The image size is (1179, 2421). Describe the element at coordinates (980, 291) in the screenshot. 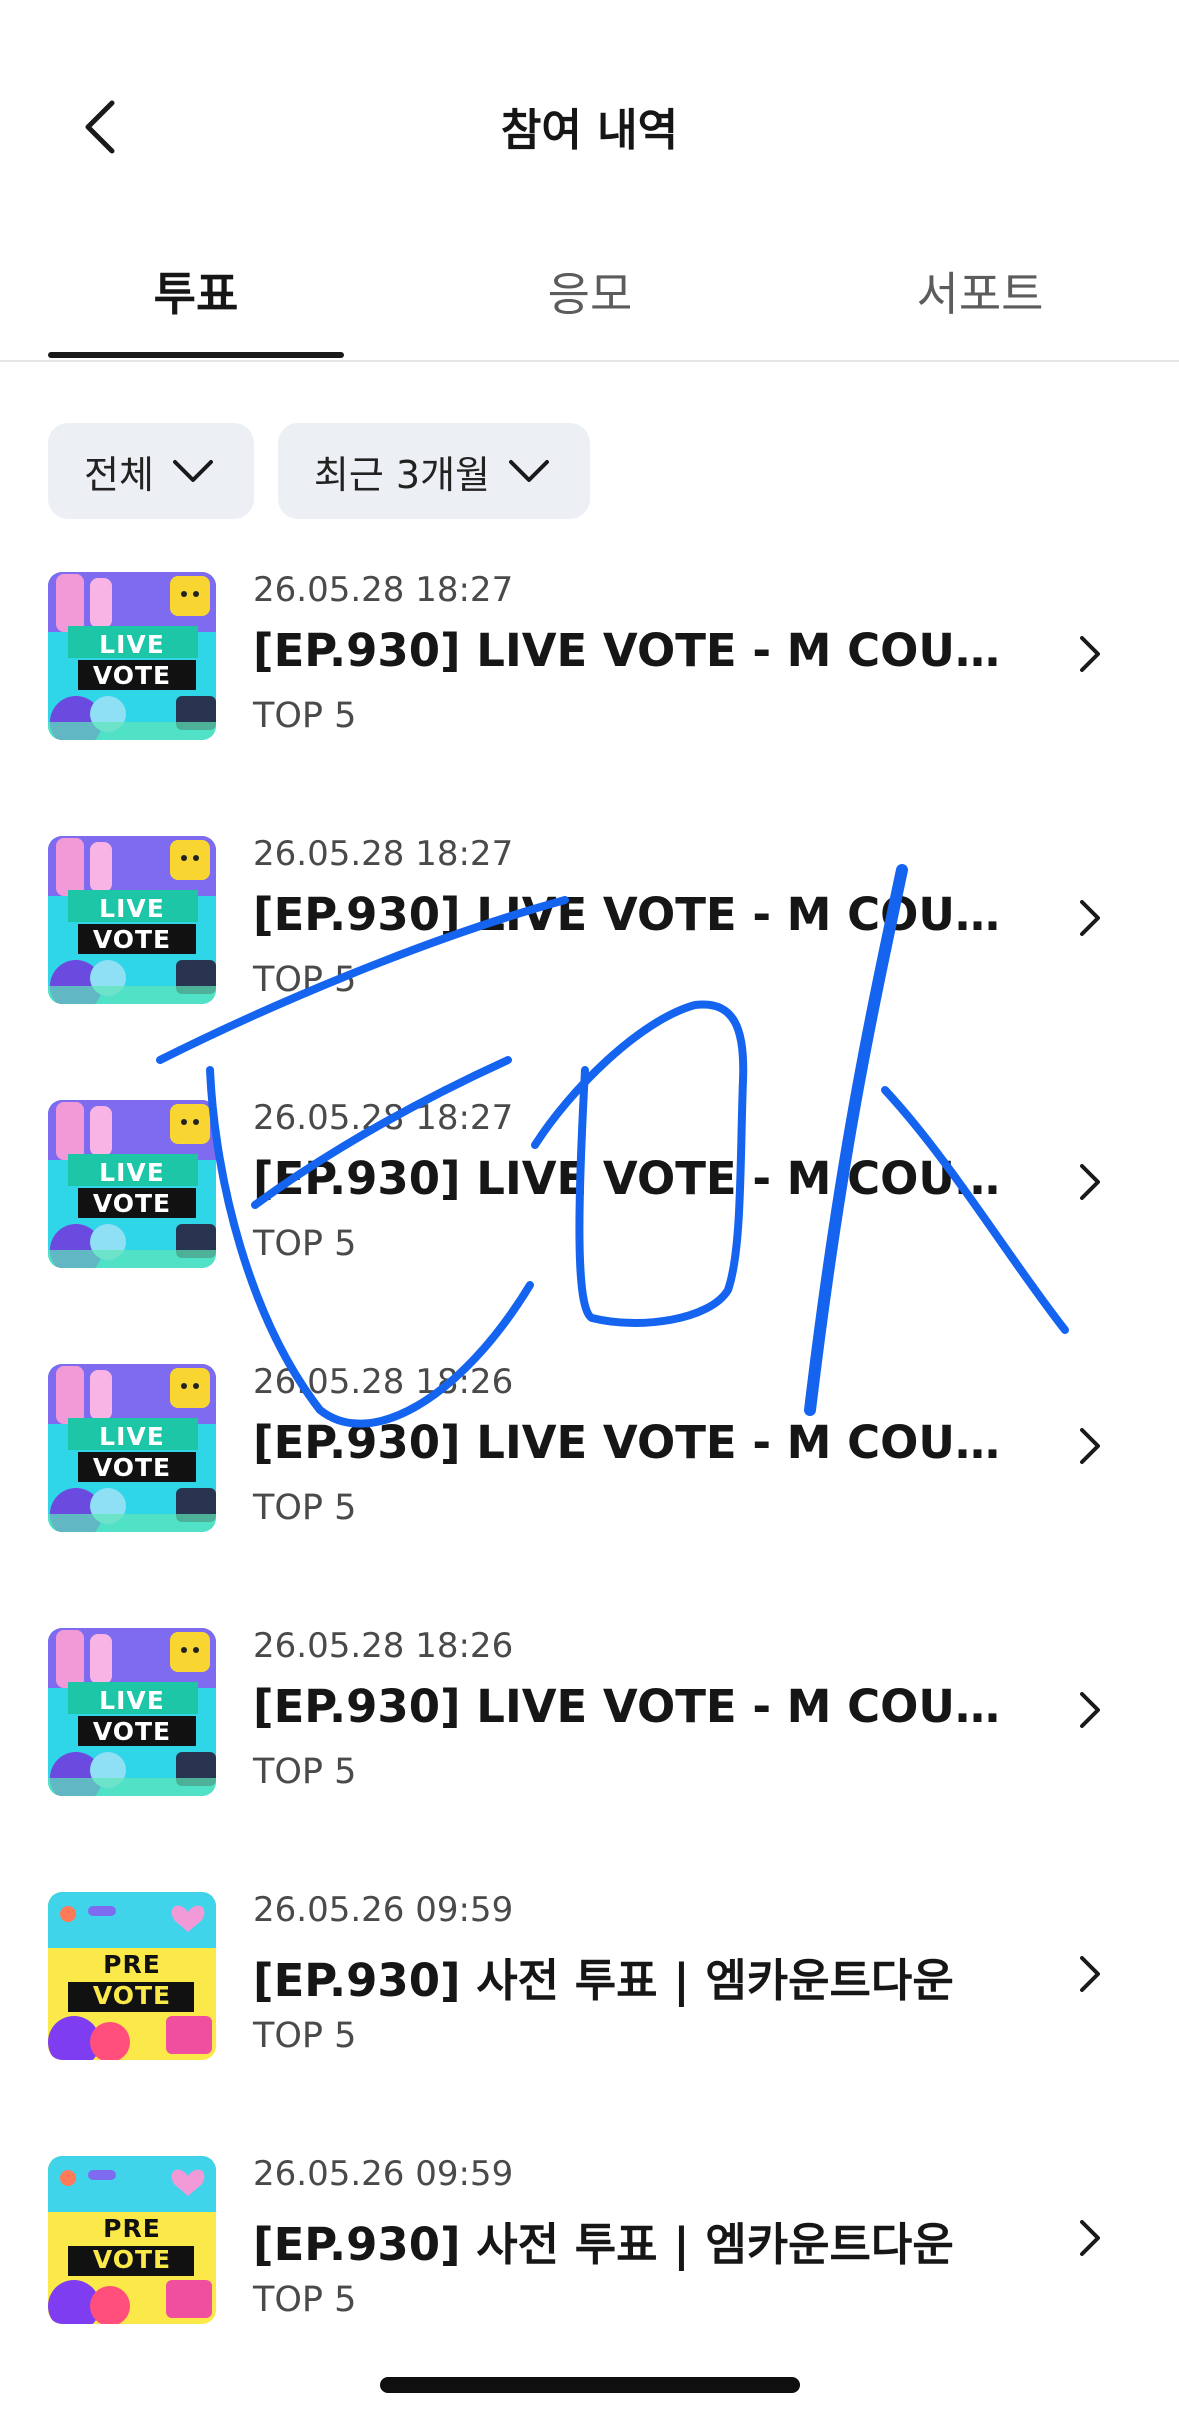

I see `tab-support: 서포트` at that location.